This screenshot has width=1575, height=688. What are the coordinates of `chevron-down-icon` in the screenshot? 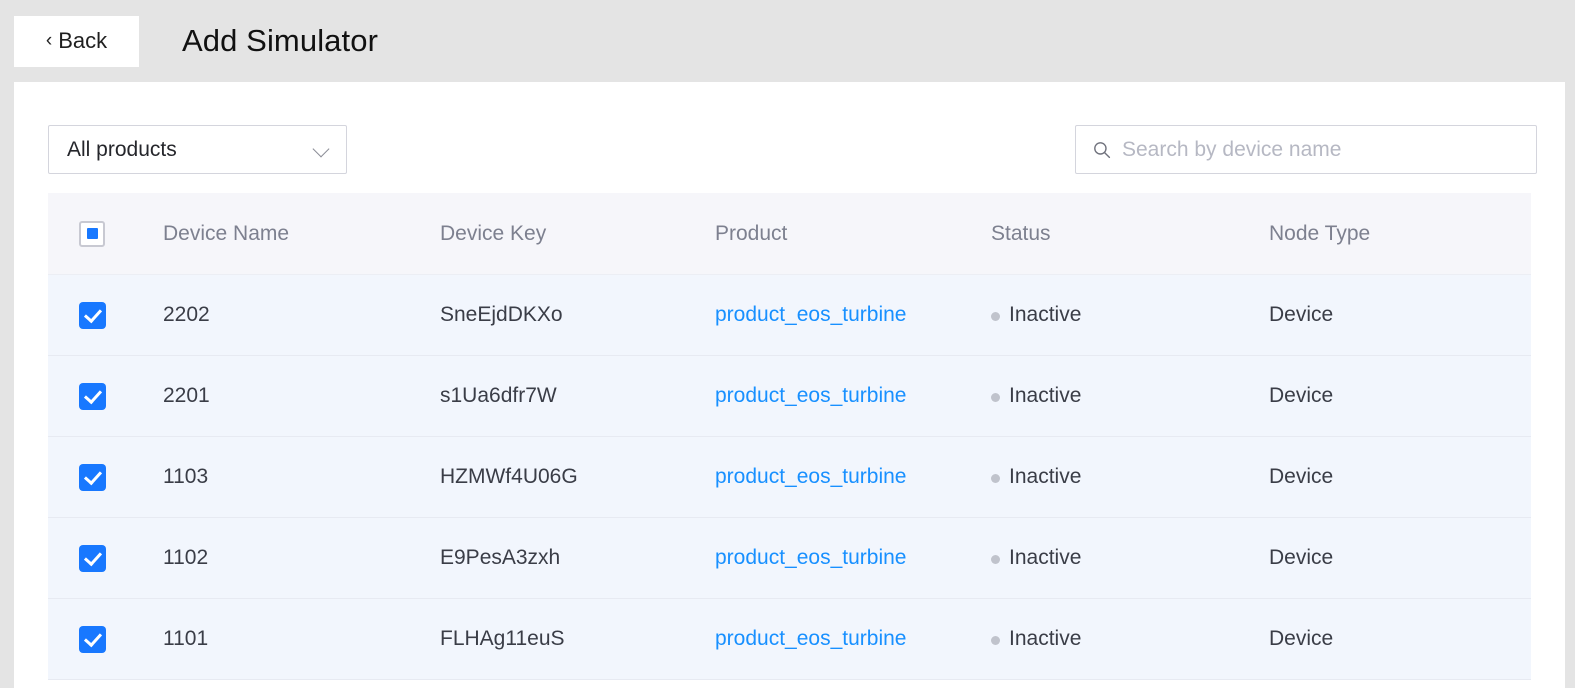 It's located at (321, 149).